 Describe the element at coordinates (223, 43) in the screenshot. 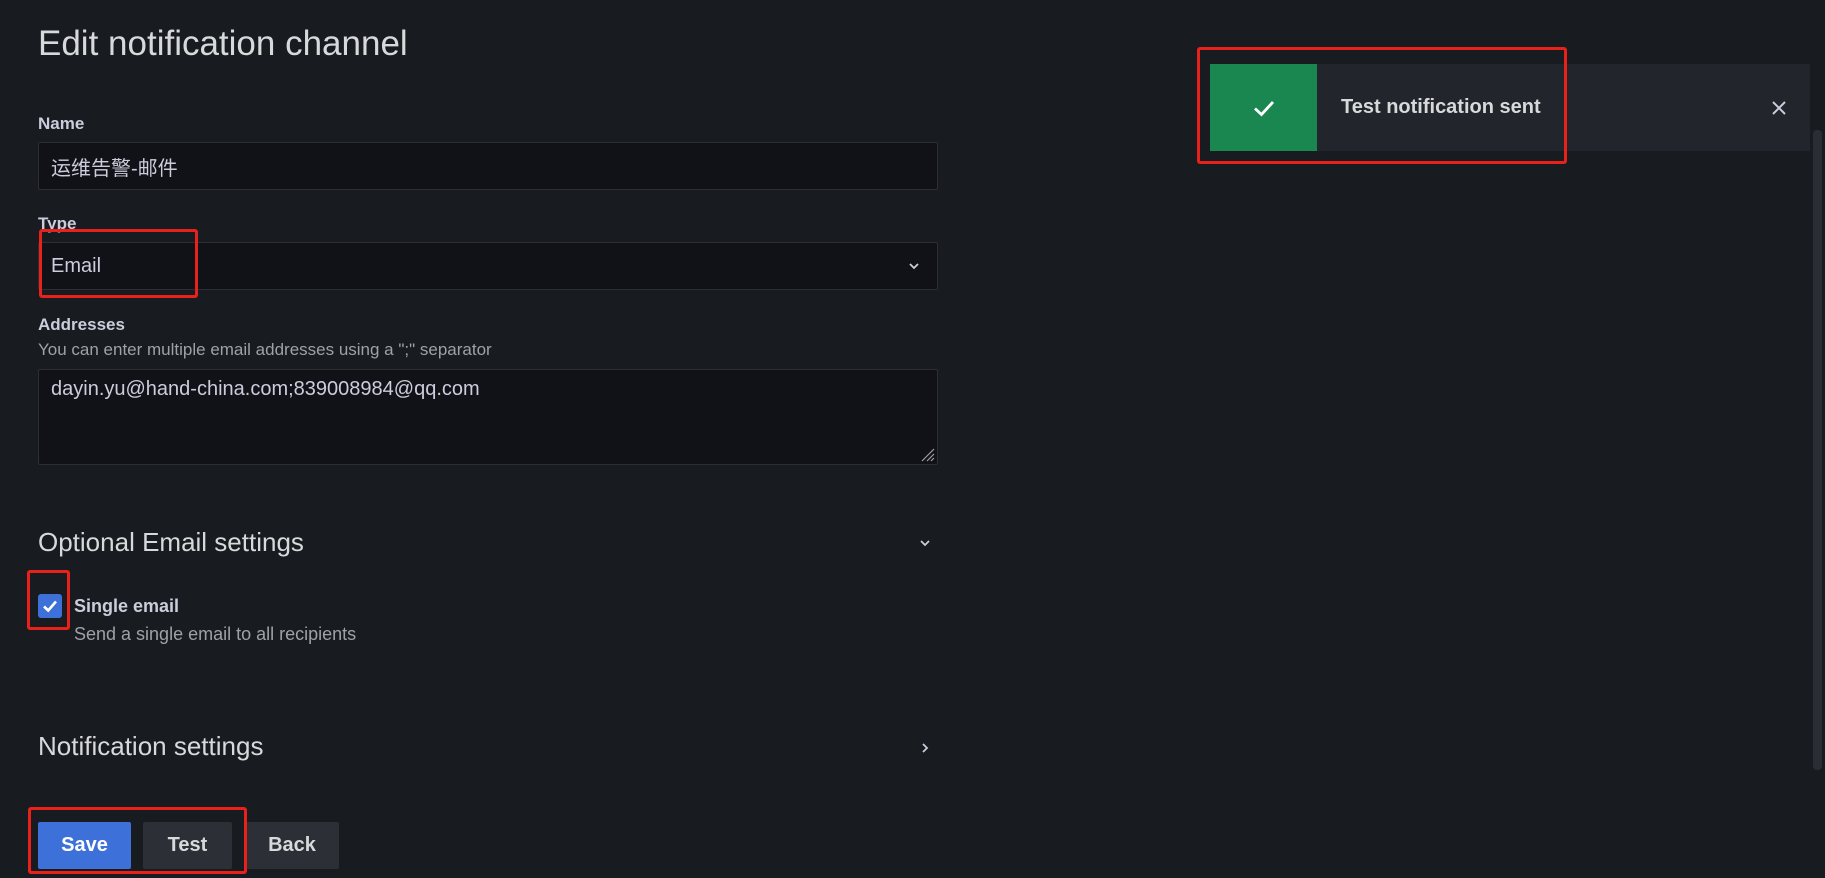

I see `page-title: Edit notification channel` at that location.